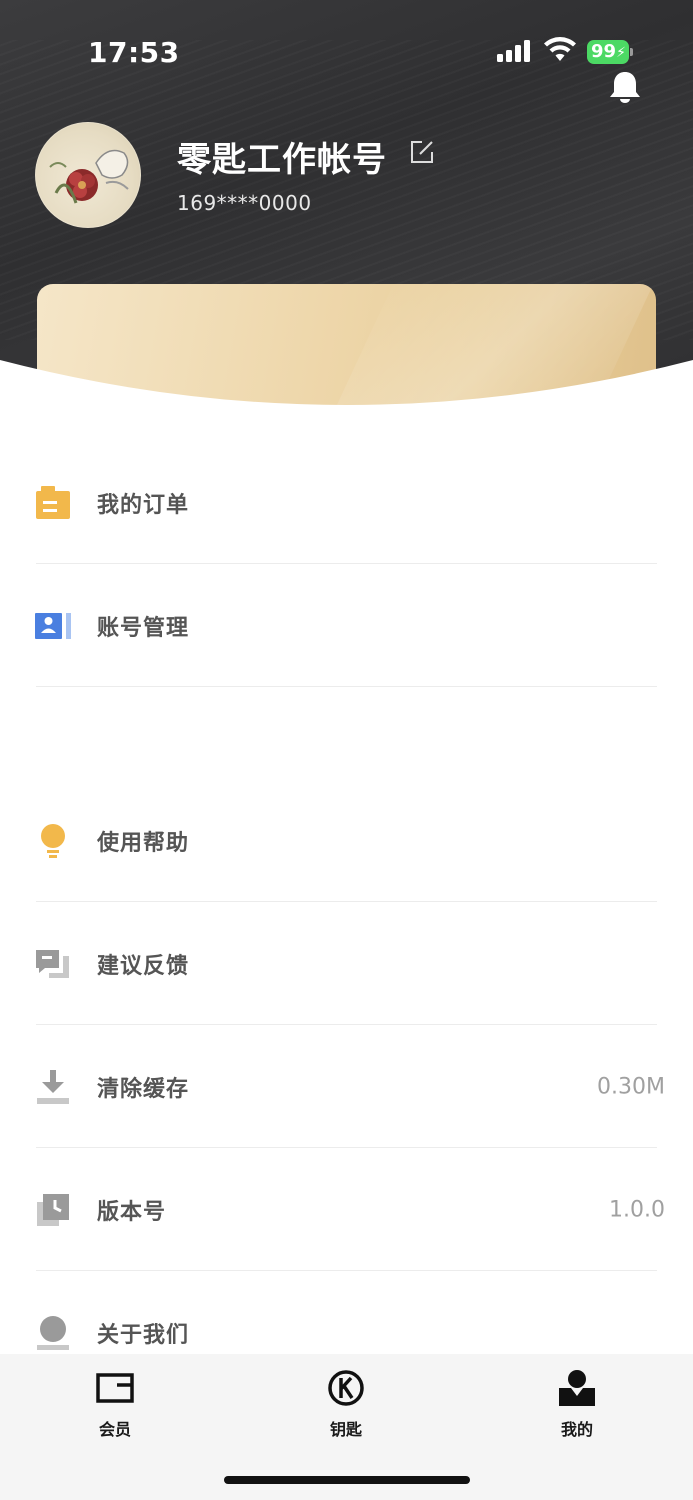 The height and width of the screenshot is (1500, 693). What do you see at coordinates (625, 88) in the screenshot?
I see `bell-icon` at bounding box center [625, 88].